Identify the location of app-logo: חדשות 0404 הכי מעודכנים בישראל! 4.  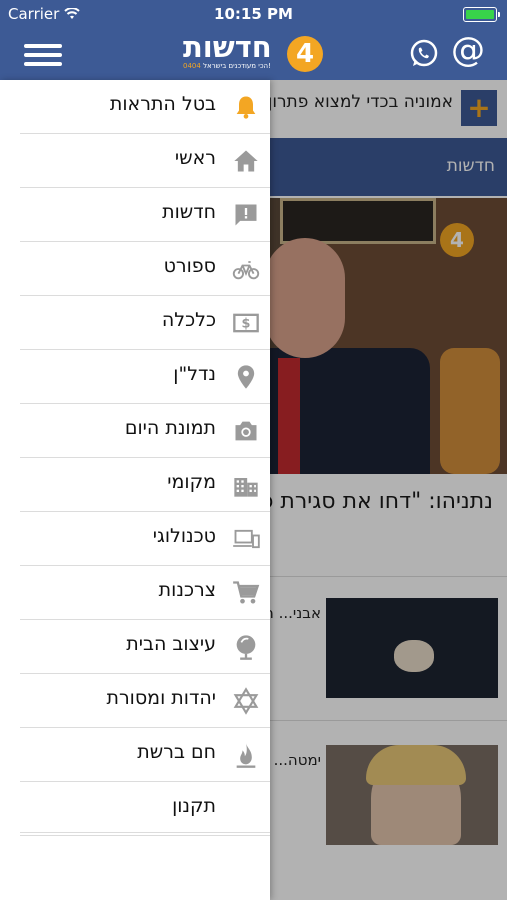
(254, 53).